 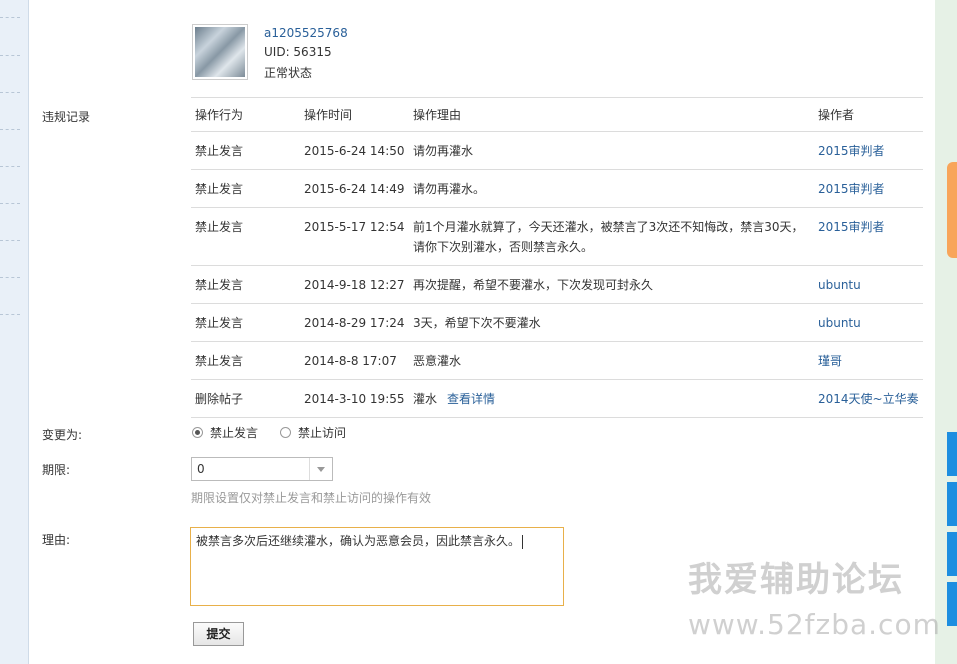 What do you see at coordinates (354, 188) in the screenshot?
I see `cell-time: 2015-6-24 14:49` at bounding box center [354, 188].